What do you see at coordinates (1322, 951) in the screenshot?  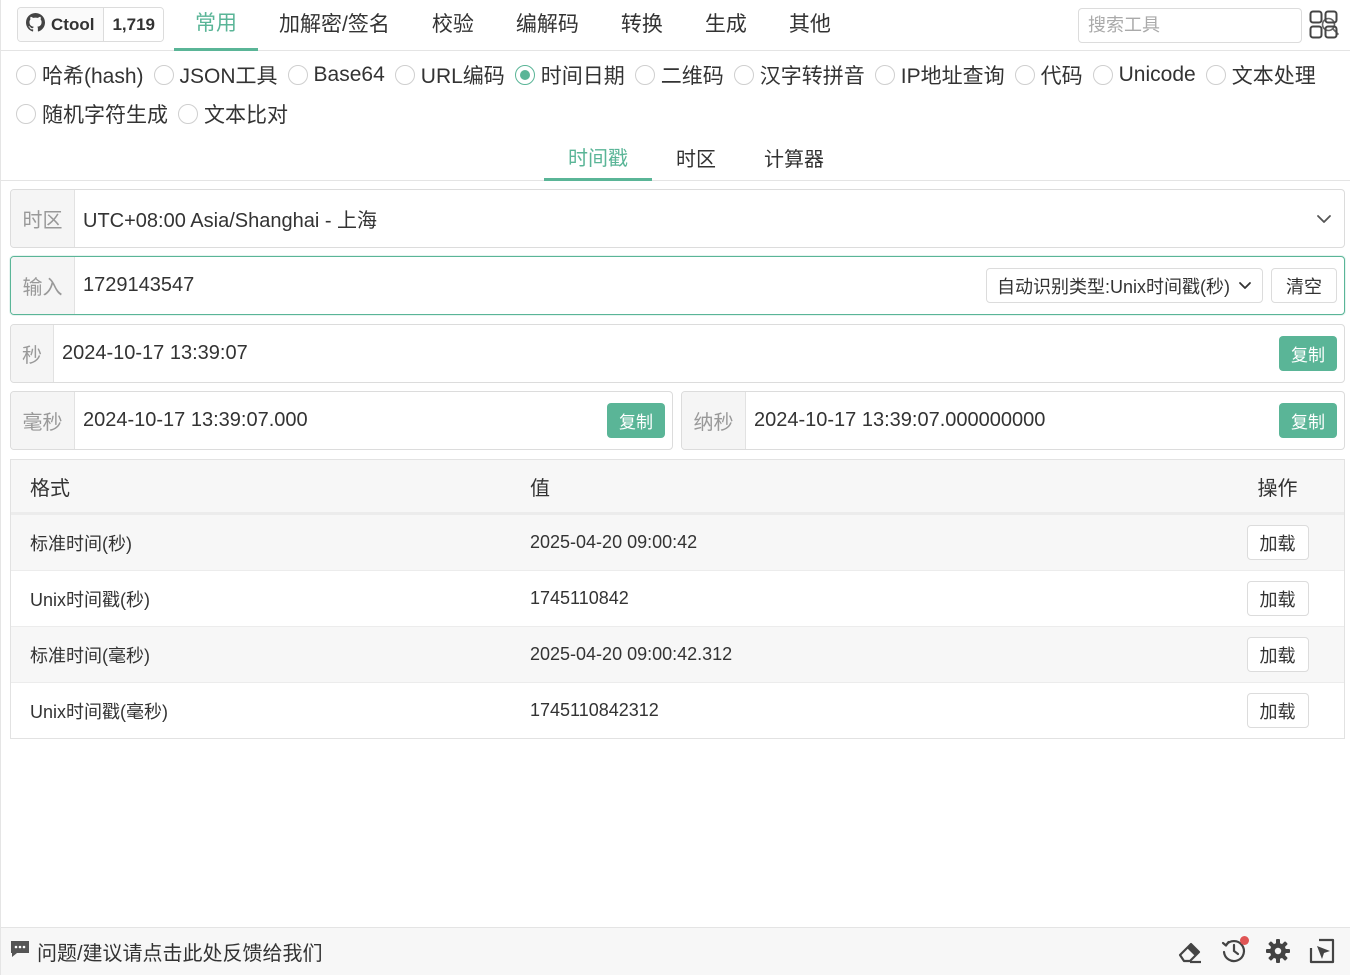 I see `select-cursor-icon` at bounding box center [1322, 951].